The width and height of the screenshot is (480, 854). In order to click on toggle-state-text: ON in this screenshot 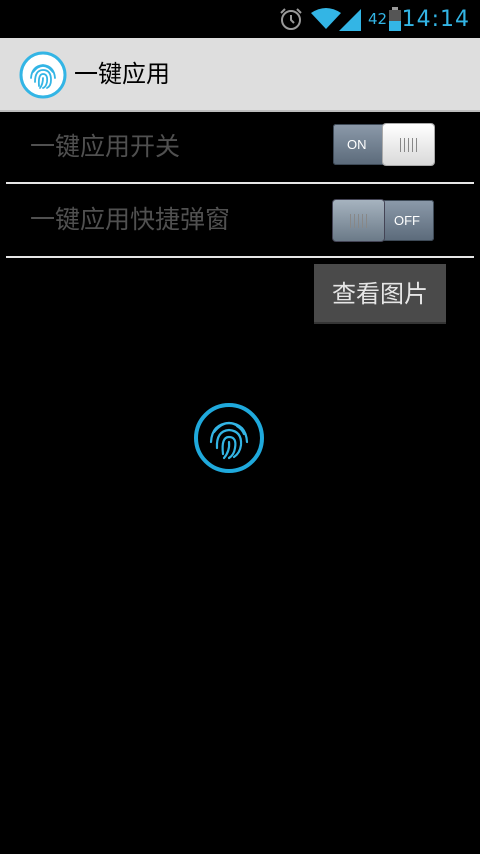, I will do `click(357, 144)`.